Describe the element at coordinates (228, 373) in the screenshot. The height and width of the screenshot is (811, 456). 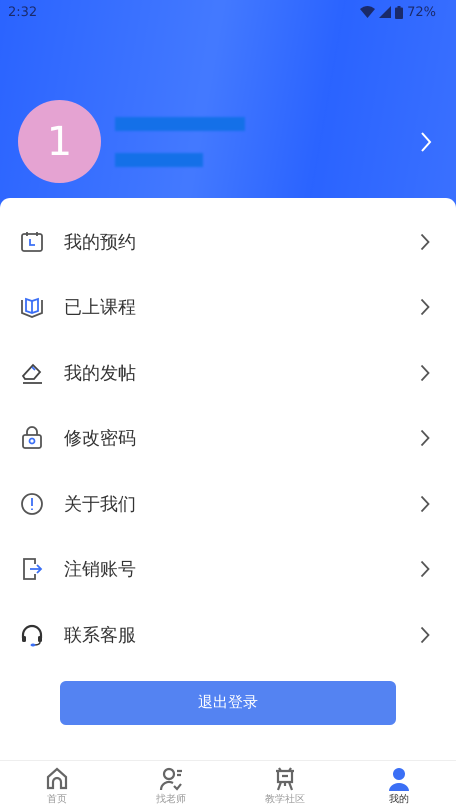
I see `menu-item: 我的发帖` at that location.